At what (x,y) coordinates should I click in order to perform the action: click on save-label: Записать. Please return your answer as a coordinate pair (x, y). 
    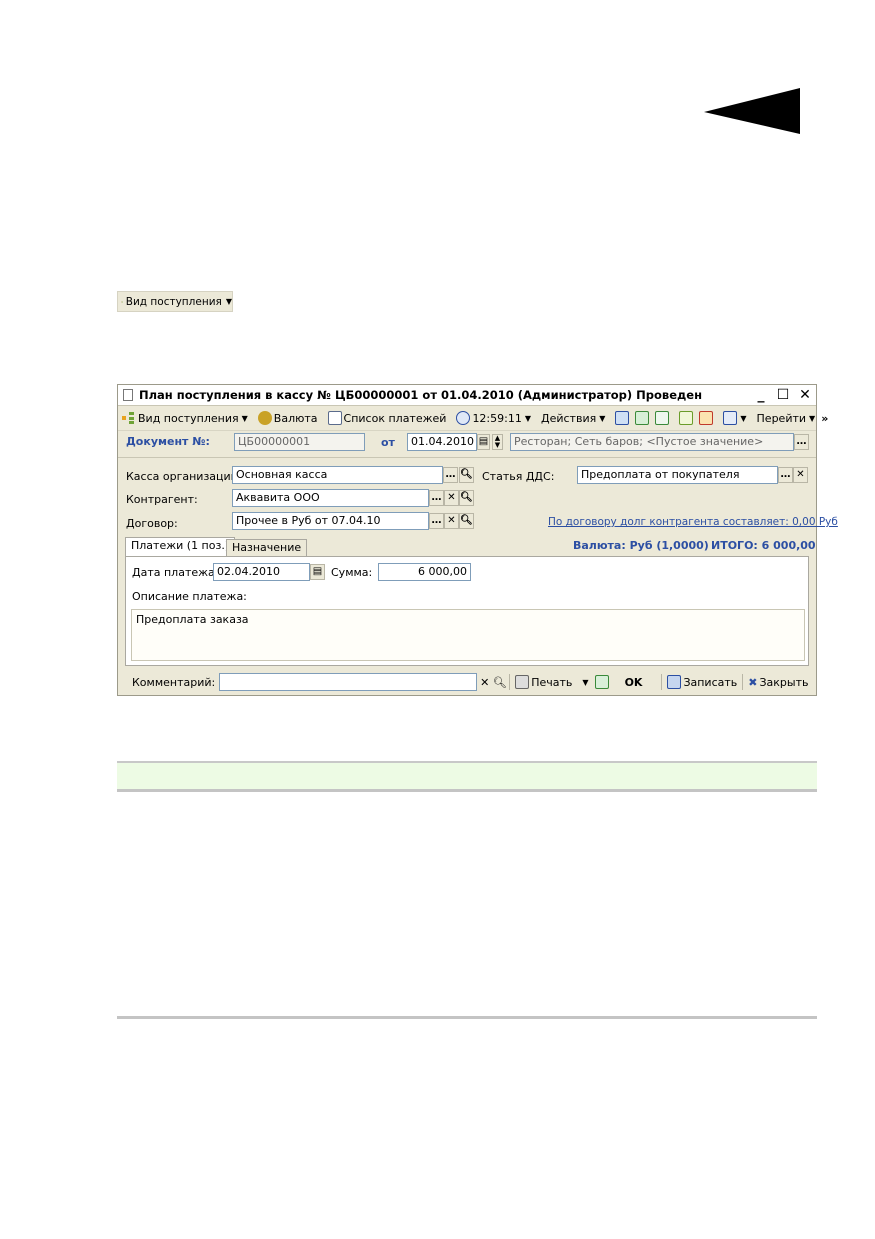
    Looking at the image, I should click on (710, 682).